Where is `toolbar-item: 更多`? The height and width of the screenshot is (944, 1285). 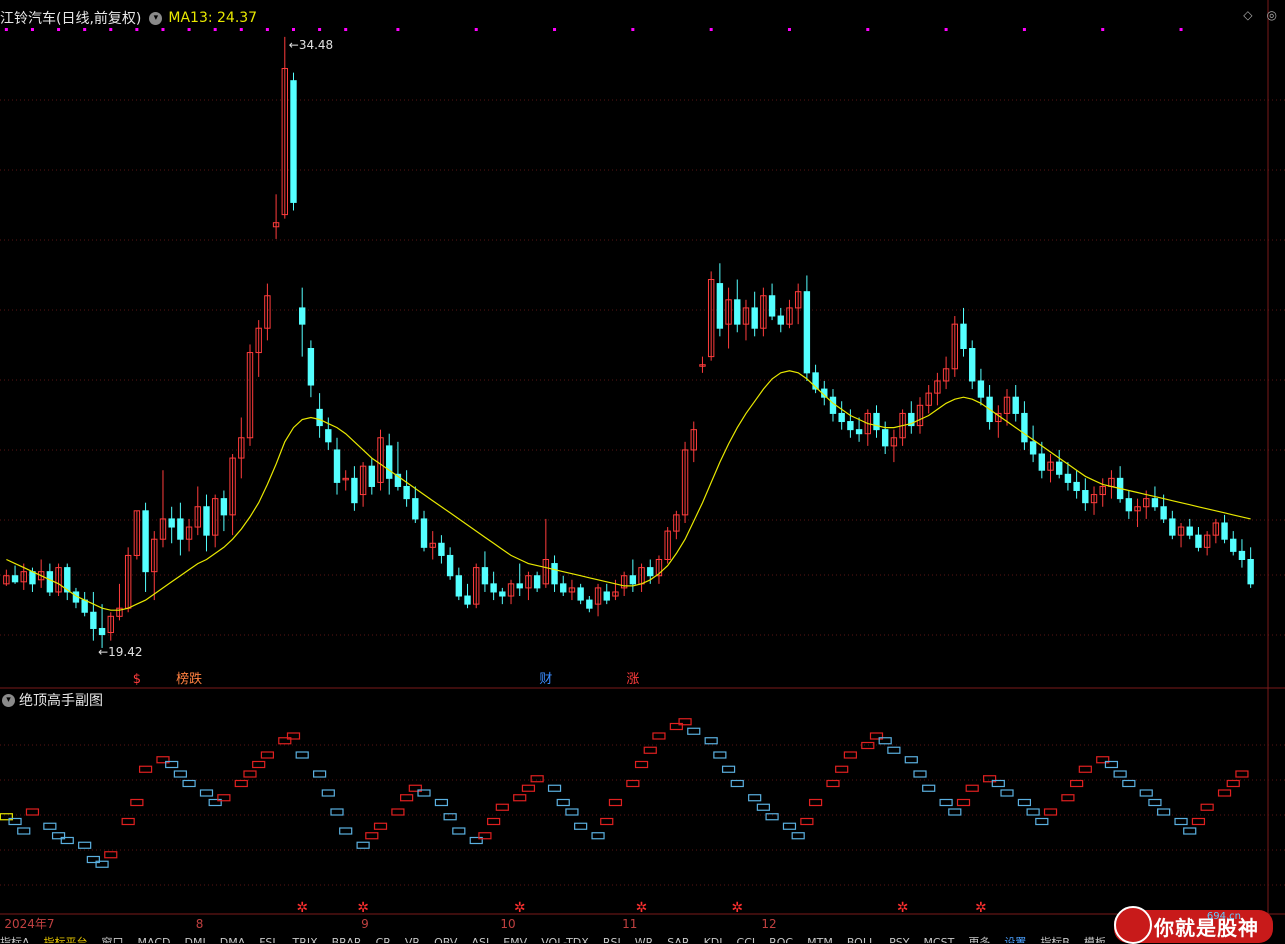
toolbar-item: 更多 is located at coordinates (979, 938).